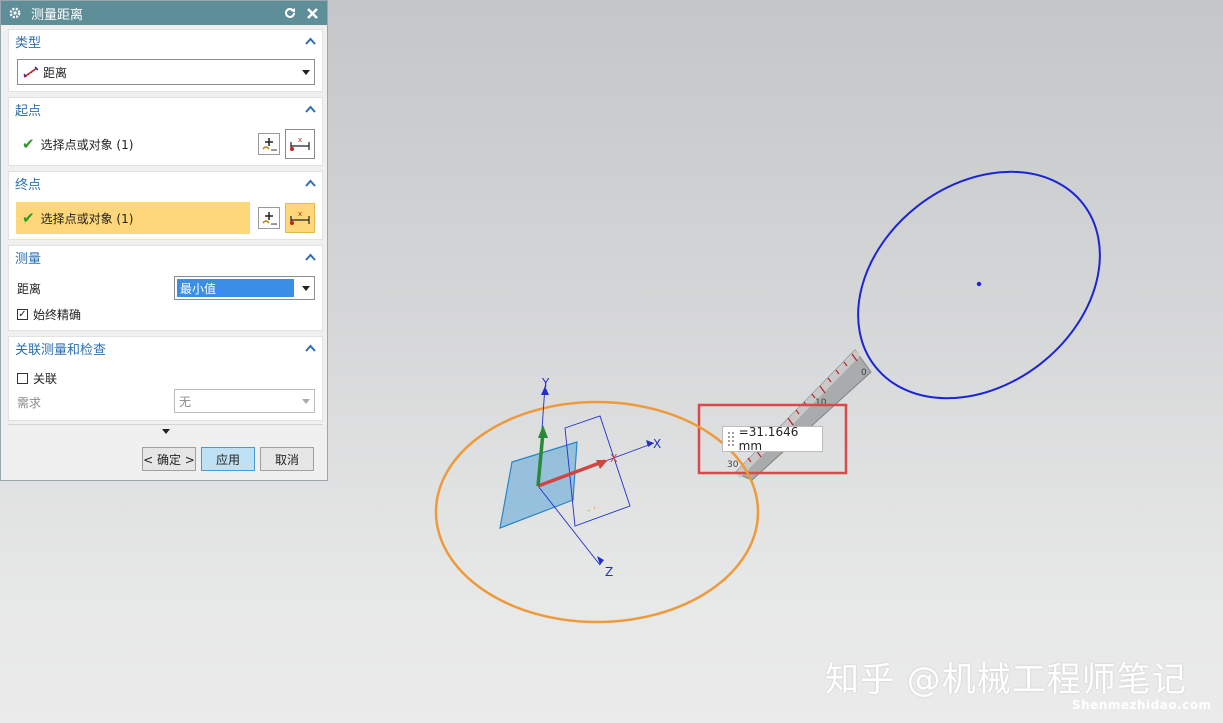 The height and width of the screenshot is (723, 1223). What do you see at coordinates (15, 13) in the screenshot?
I see `gear-icon` at bounding box center [15, 13].